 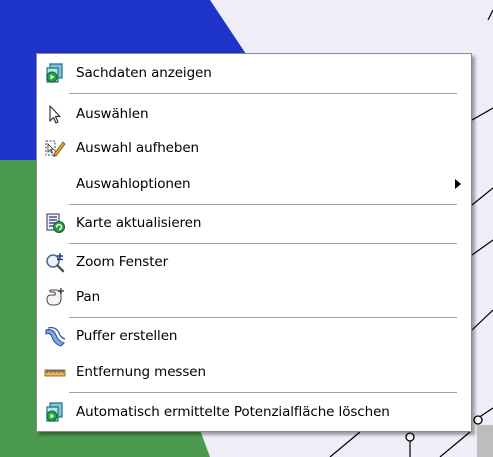 What do you see at coordinates (254, 114) in the screenshot?
I see `menu-item-auswaehlen: Auswählen` at bounding box center [254, 114].